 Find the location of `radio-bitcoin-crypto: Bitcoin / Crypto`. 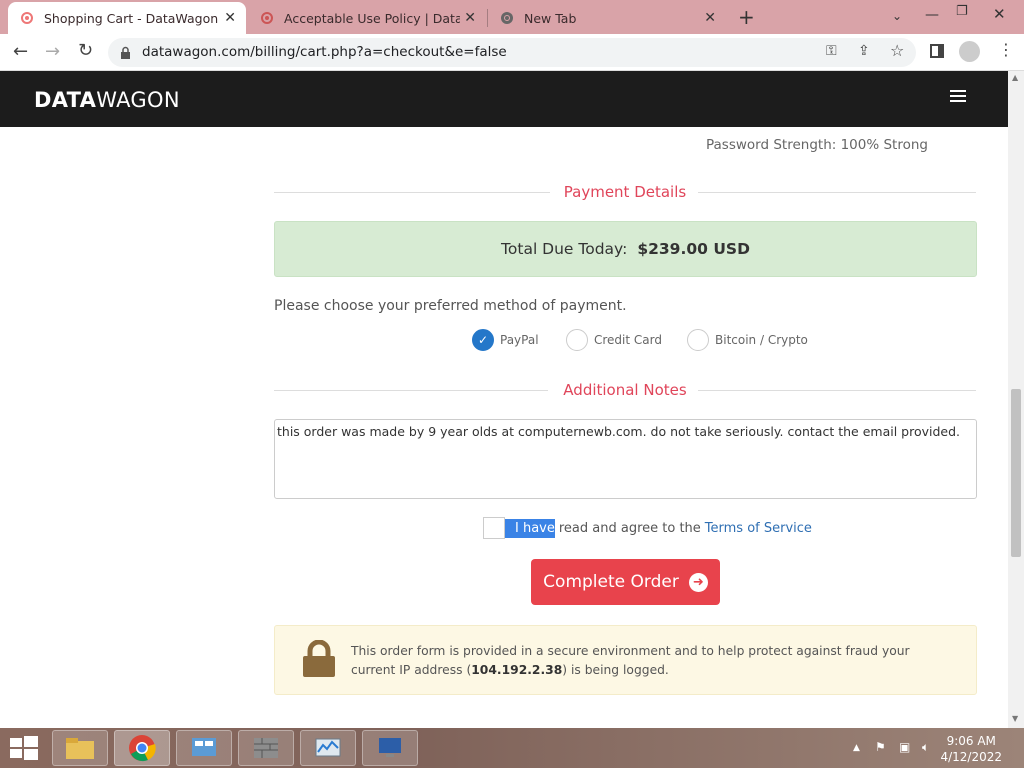

radio-bitcoin-crypto: Bitcoin / Crypto is located at coordinates (747, 340).